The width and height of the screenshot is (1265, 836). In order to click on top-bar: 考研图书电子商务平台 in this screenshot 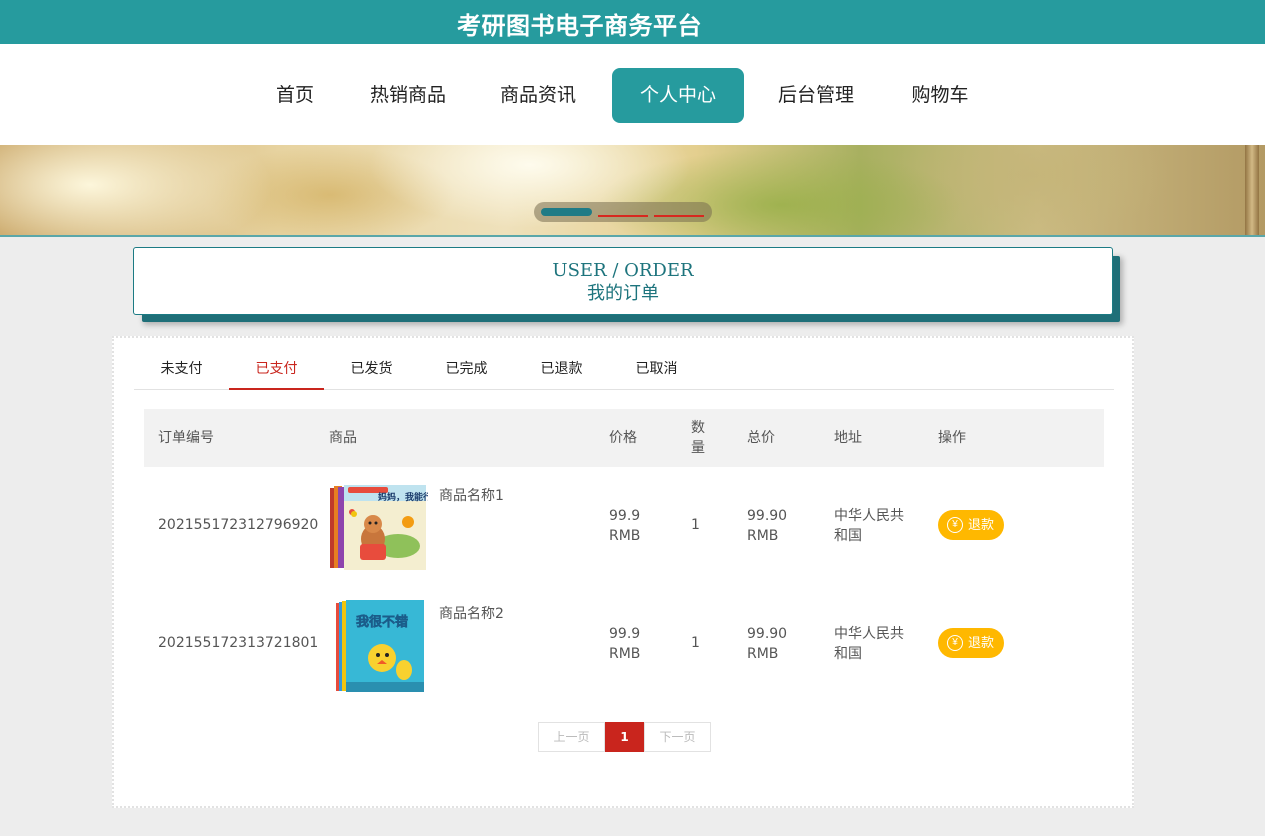, I will do `click(632, 22)`.